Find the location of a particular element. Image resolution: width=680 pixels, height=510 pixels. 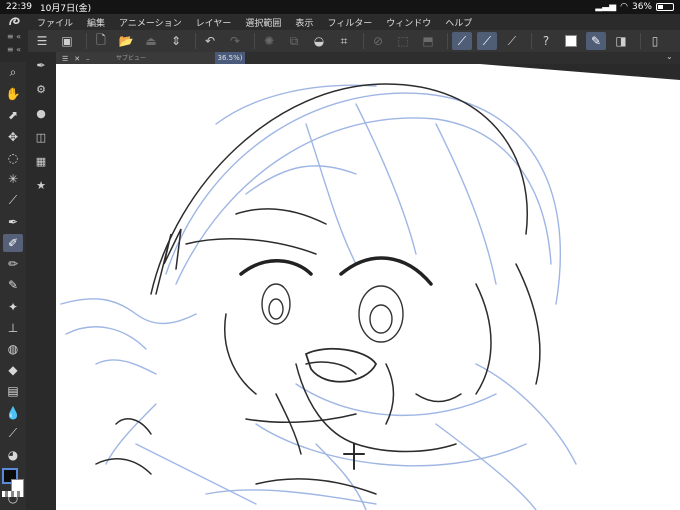

status-time: 22:39 is located at coordinates (19, 7).